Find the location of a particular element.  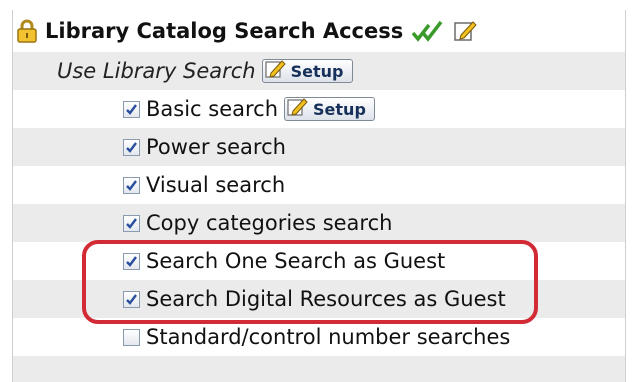

list-item-search-one-search-guest: Search One Search as Guest is located at coordinates (319, 261).